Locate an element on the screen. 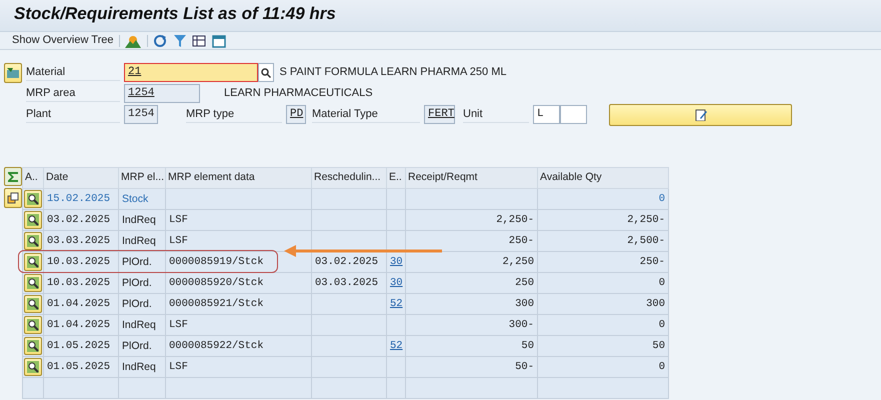 This screenshot has height=400, width=881. overview-tree-button: Show Overview Tree is located at coordinates (63, 40).